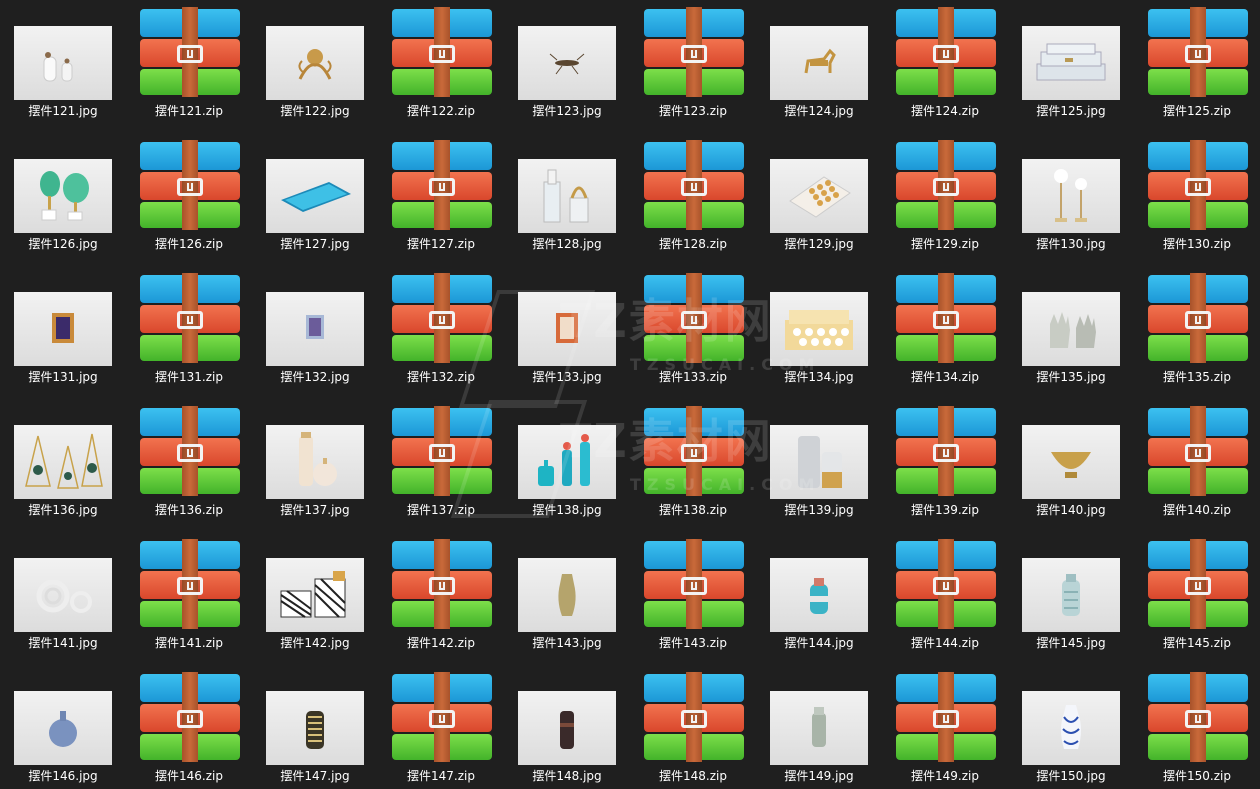  What do you see at coordinates (693, 465) in the screenshot?
I see `file-item-zip: 摆件138.zip` at bounding box center [693, 465].